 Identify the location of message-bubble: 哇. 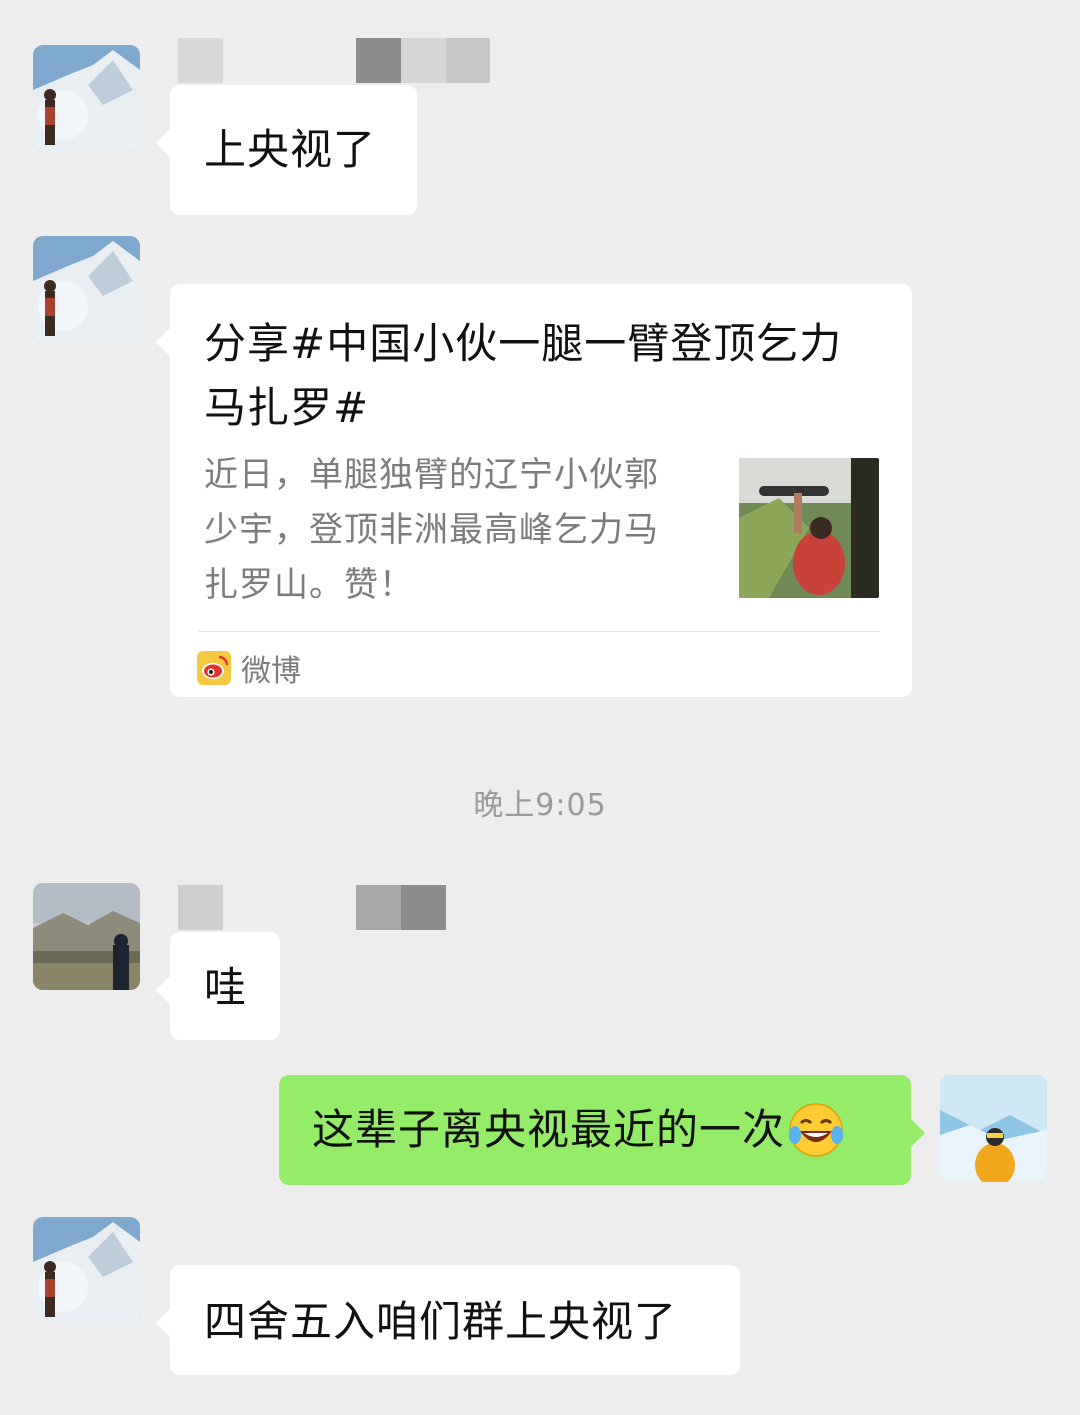
(218, 986).